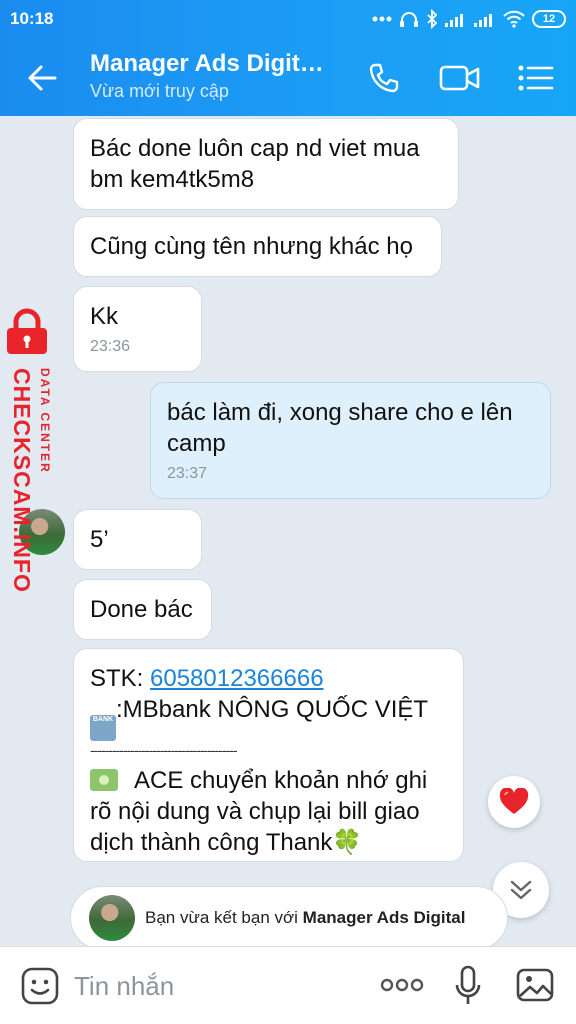 This screenshot has height=1024, width=576. I want to click on message-text: 5’, so click(99, 539).